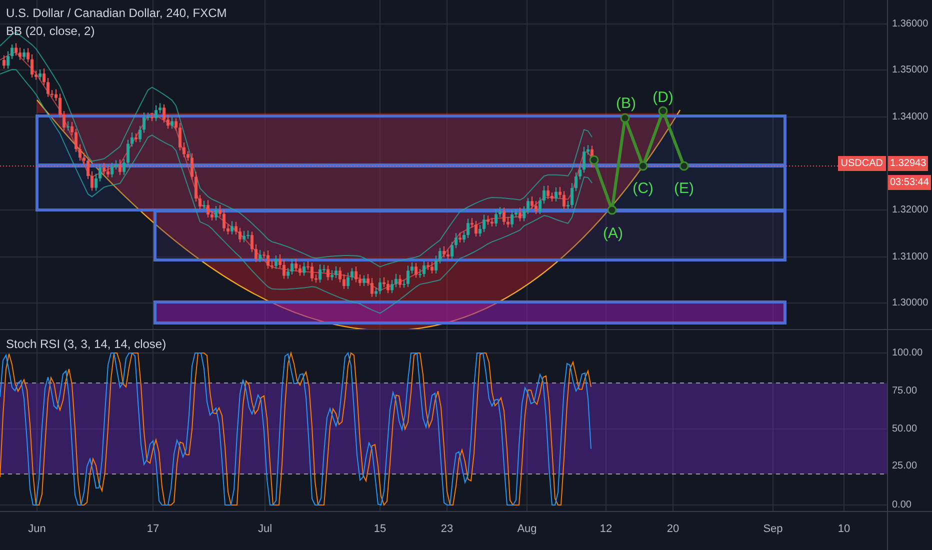  I want to click on pattern-label: (C), so click(643, 188).